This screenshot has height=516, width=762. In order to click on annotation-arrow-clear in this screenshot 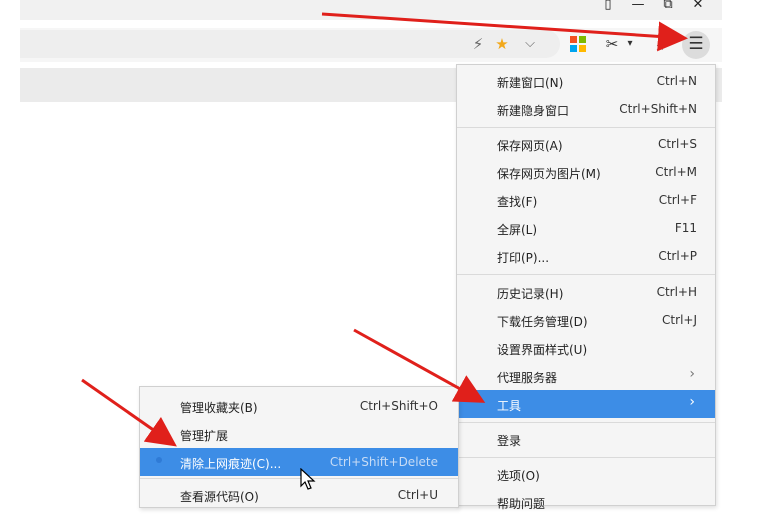, I will do `click(129, 412)`.